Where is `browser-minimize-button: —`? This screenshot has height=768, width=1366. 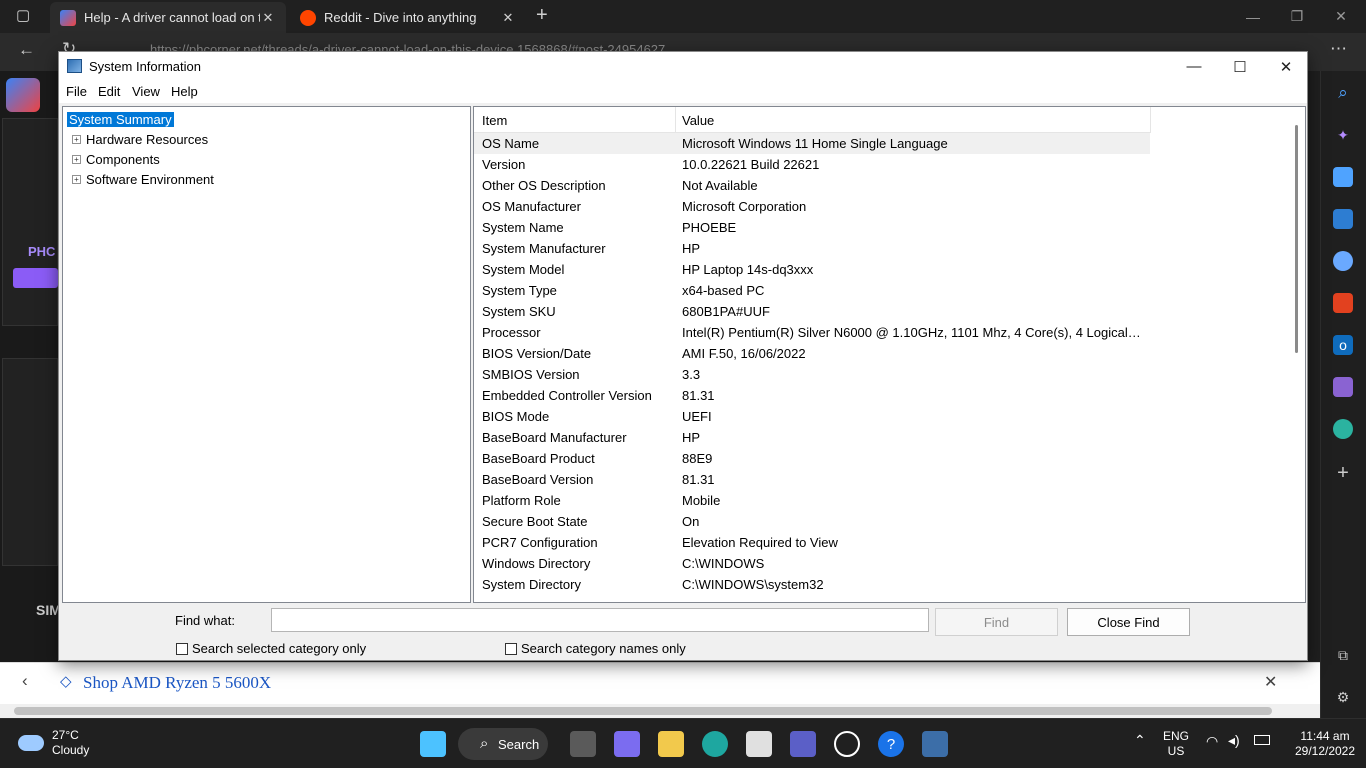 browser-minimize-button: — is located at coordinates (1253, 16).